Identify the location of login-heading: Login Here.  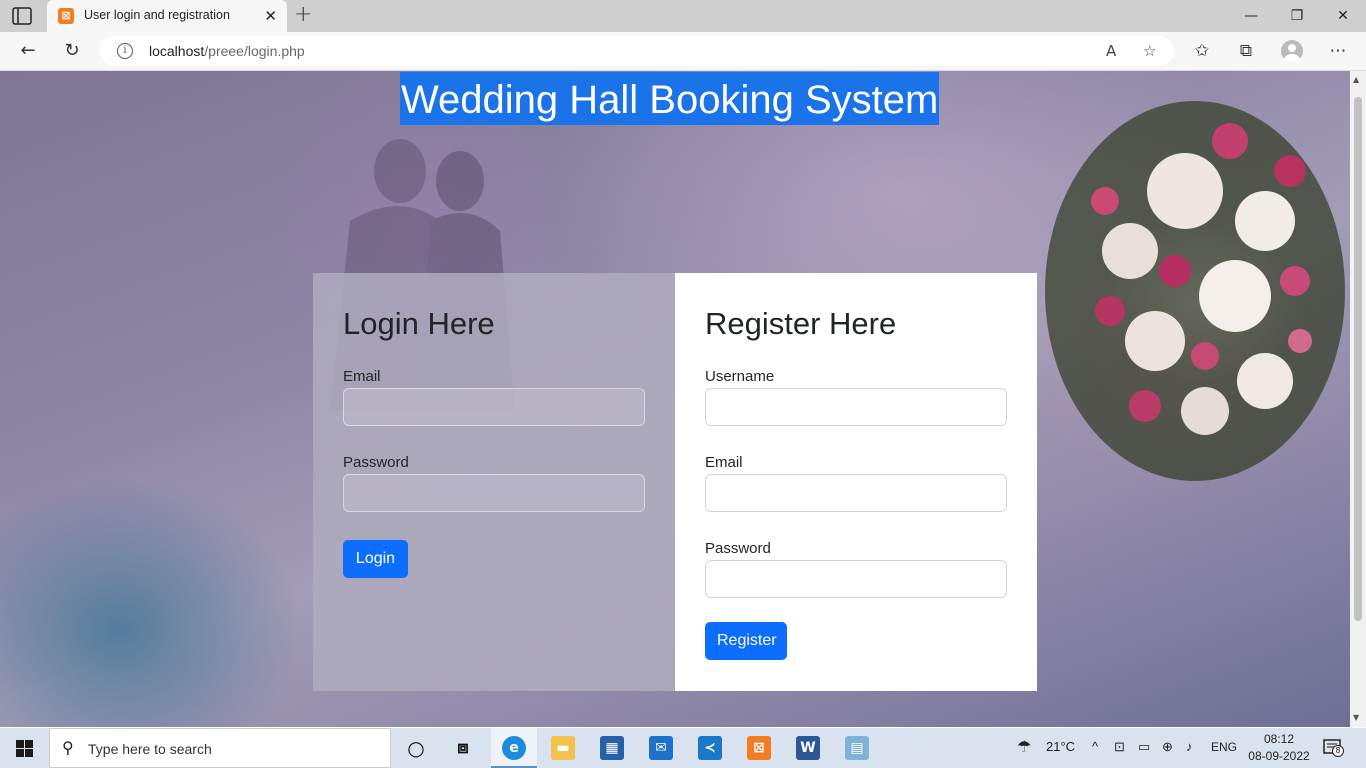
(419, 323).